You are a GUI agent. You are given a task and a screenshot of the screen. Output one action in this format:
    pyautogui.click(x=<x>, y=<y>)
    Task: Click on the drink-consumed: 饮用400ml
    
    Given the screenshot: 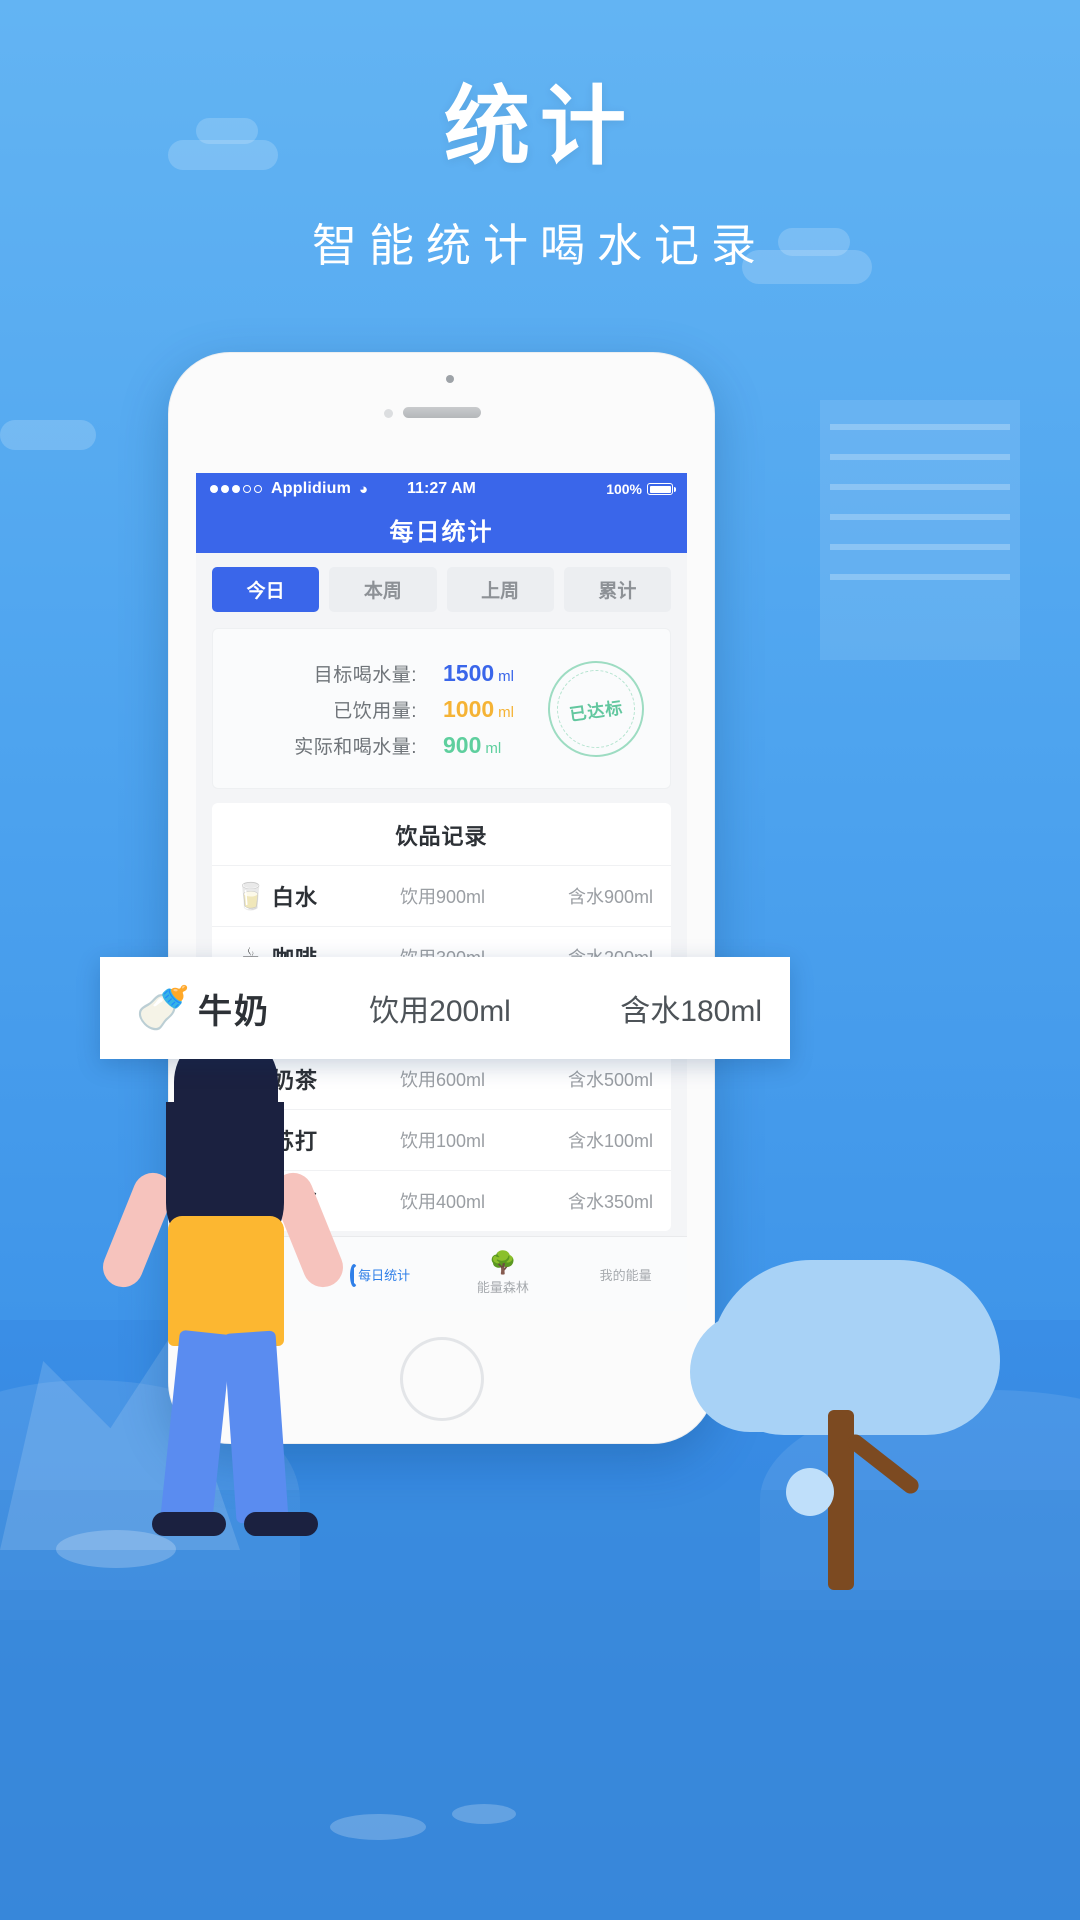 What is the action you would take?
    pyautogui.click(x=442, y=1202)
    